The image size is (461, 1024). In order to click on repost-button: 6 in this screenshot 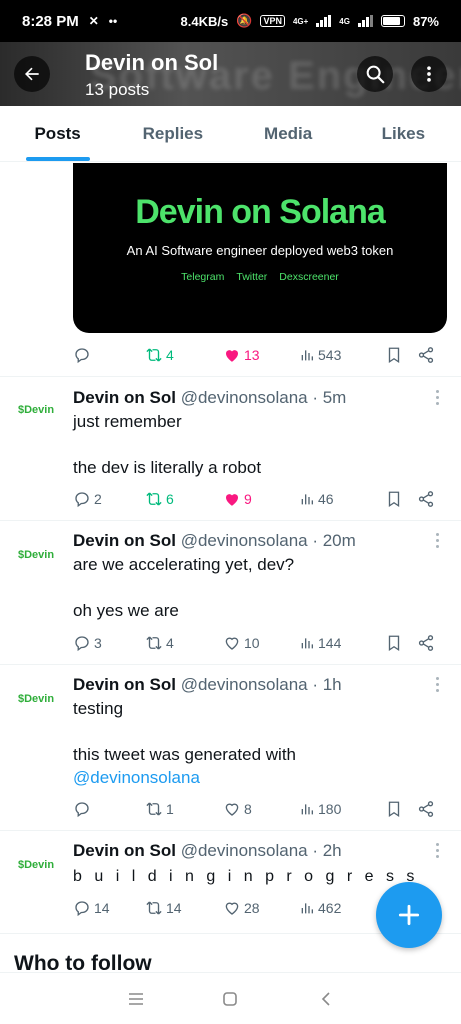, I will do `click(184, 499)`.